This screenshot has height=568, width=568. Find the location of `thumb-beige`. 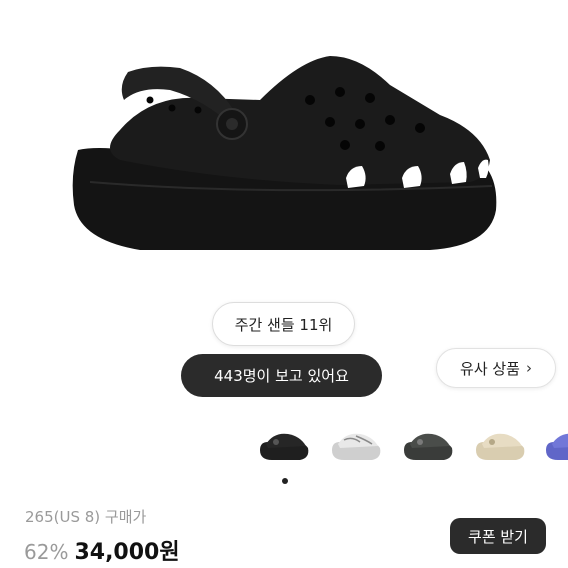

thumb-beige is located at coordinates (500, 443).